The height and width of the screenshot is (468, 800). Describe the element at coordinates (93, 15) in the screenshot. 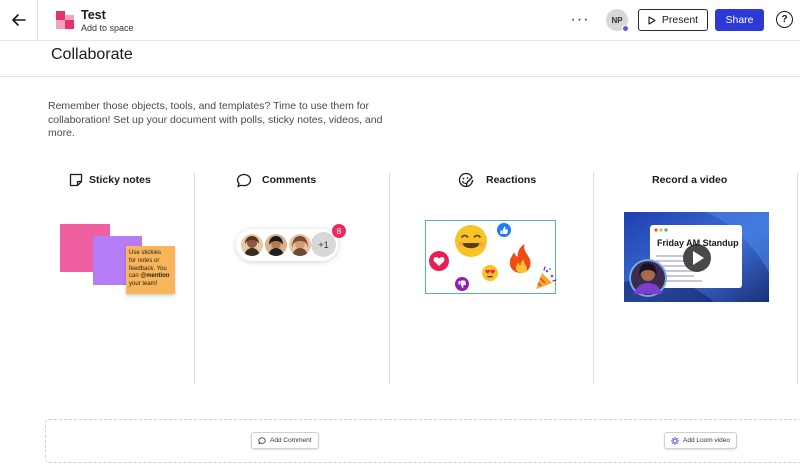

I see `document-title: Test` at that location.